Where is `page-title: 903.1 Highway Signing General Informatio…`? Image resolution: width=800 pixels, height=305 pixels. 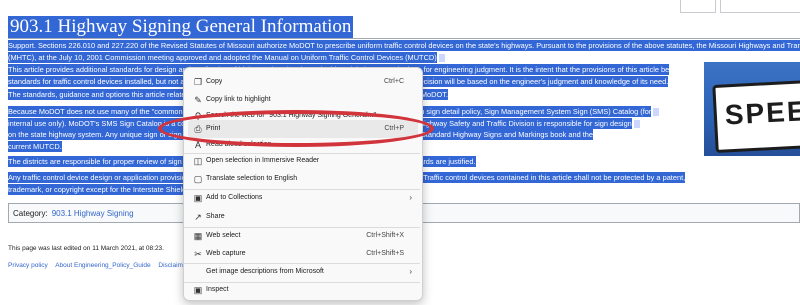
page-title: 903.1 Highway Signing General Informatio… is located at coordinates (181, 27).